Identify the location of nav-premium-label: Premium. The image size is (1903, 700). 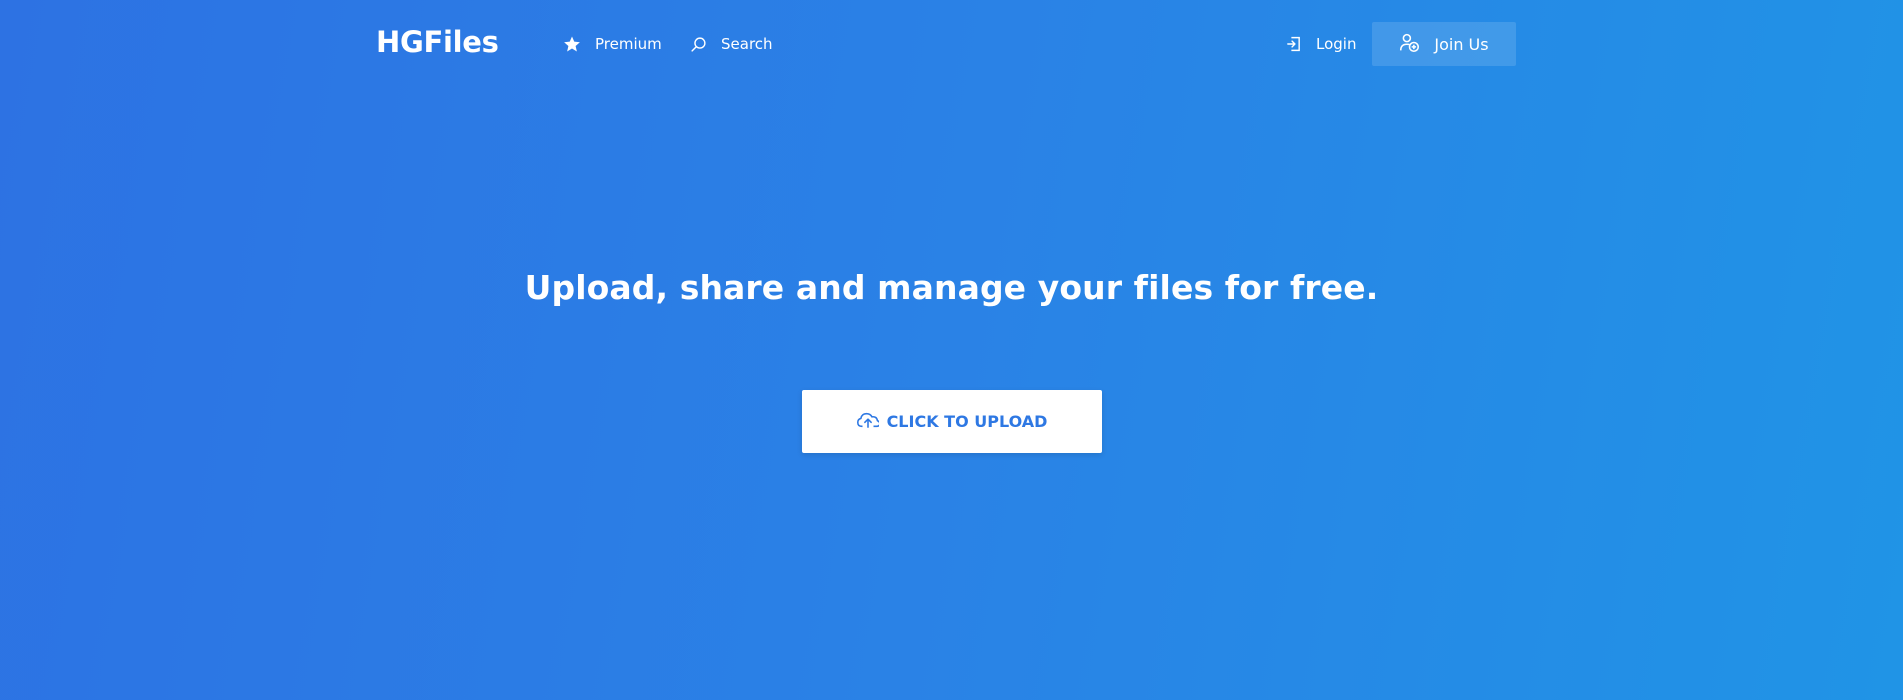
(628, 44).